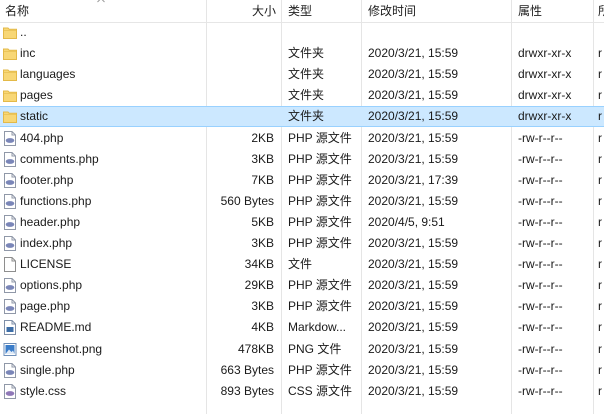 The image size is (604, 414). Describe the element at coordinates (262, 180) in the screenshot. I see `file-size: 7KB` at that location.